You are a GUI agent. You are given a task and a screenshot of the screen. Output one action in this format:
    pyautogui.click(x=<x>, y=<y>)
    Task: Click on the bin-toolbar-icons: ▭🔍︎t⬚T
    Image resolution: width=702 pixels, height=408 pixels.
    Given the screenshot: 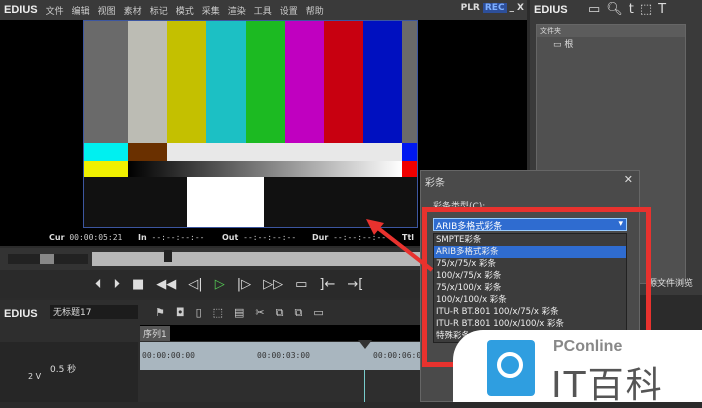 What is the action you would take?
    pyautogui.click(x=630, y=9)
    